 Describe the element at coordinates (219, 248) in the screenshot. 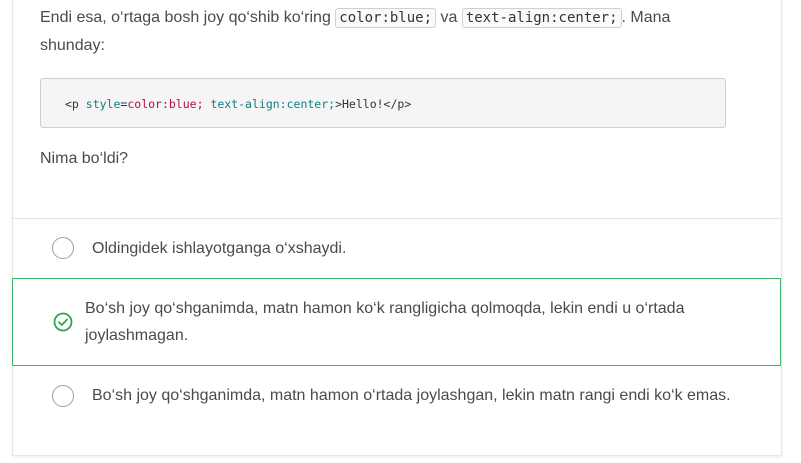

I see `answer-option-label: Oldingidek ishlayotganga o‘xshaydi.` at that location.